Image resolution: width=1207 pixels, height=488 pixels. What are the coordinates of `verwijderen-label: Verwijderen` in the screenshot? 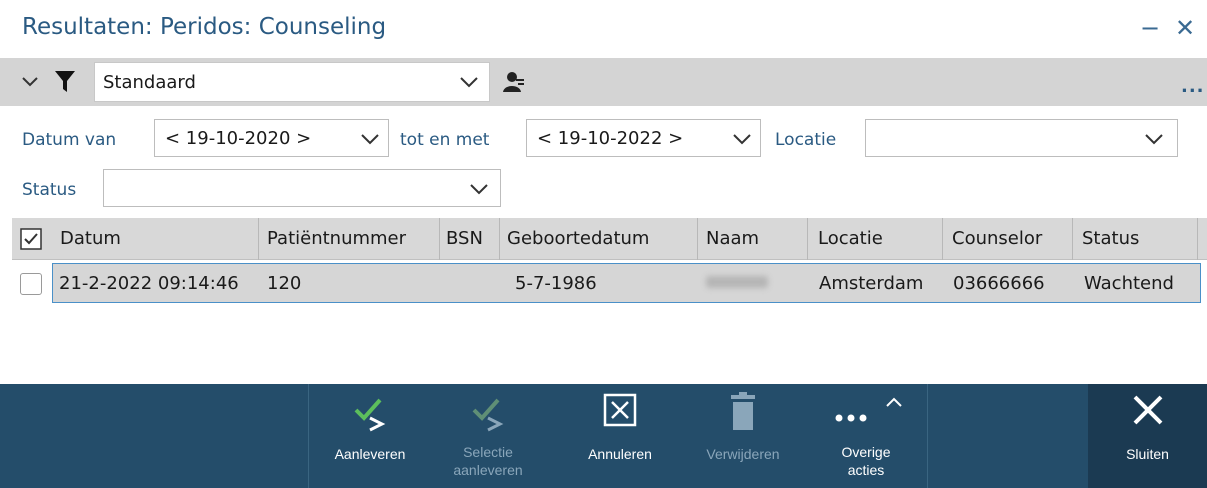 It's located at (743, 454).